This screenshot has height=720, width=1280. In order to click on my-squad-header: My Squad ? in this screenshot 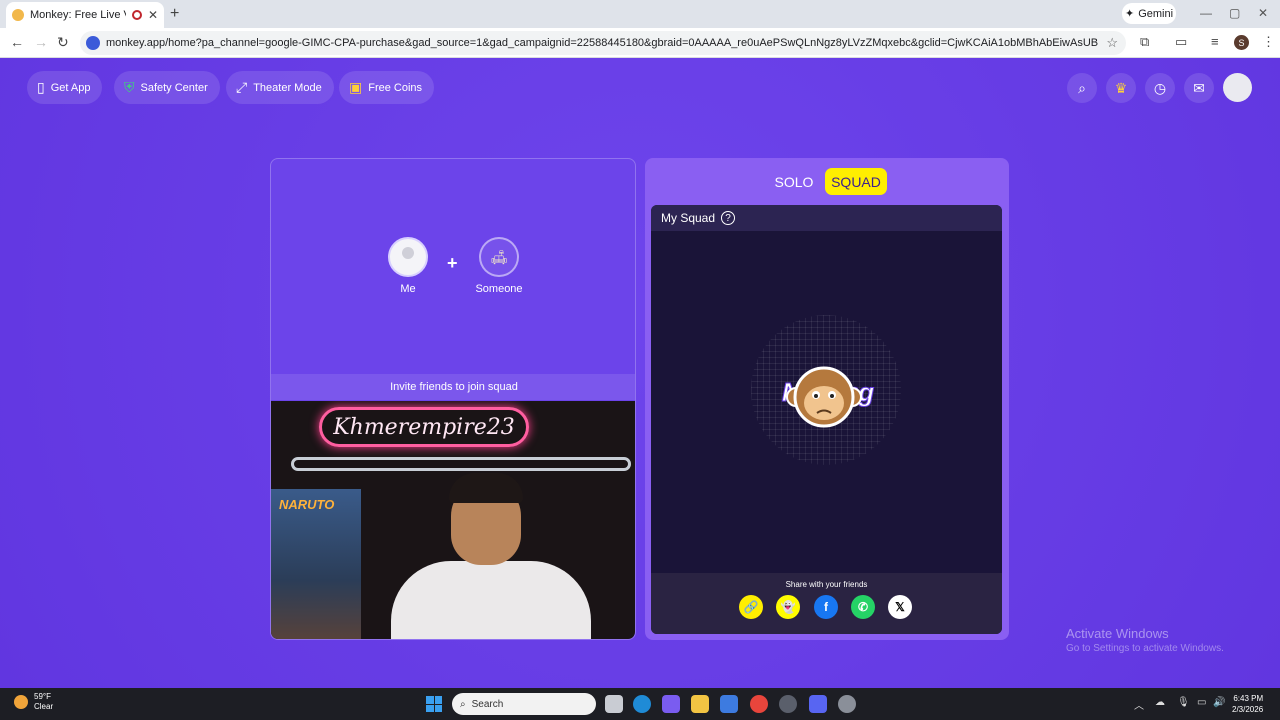, I will do `click(826, 218)`.